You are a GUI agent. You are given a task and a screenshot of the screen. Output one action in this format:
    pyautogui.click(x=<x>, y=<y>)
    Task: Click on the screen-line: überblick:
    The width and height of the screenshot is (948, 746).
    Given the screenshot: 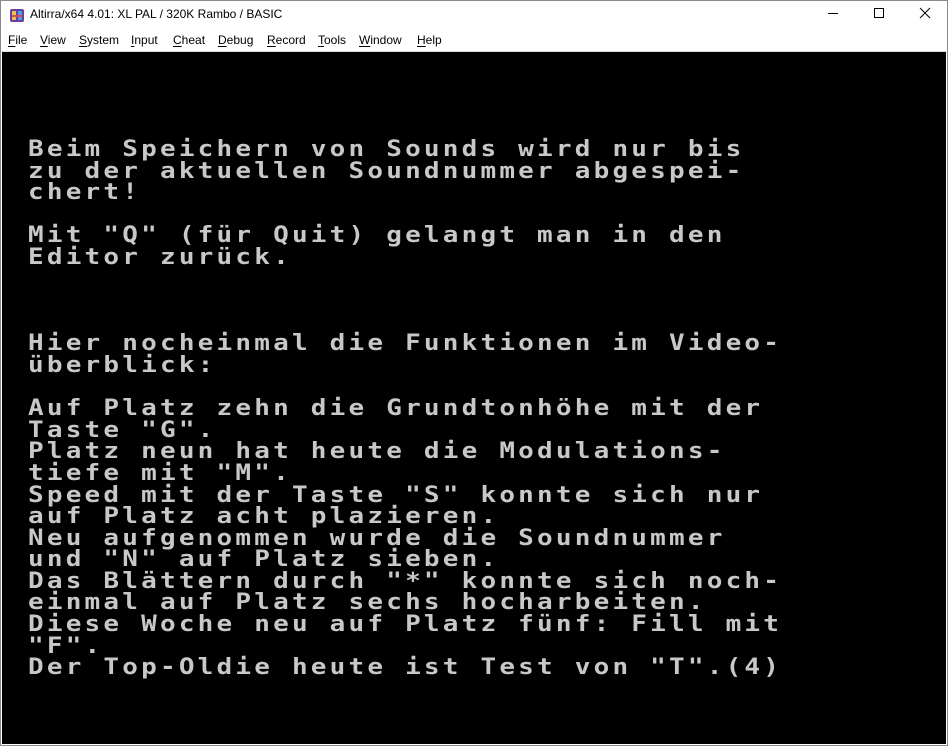 What is the action you would take?
    pyautogui.click(x=122, y=365)
    